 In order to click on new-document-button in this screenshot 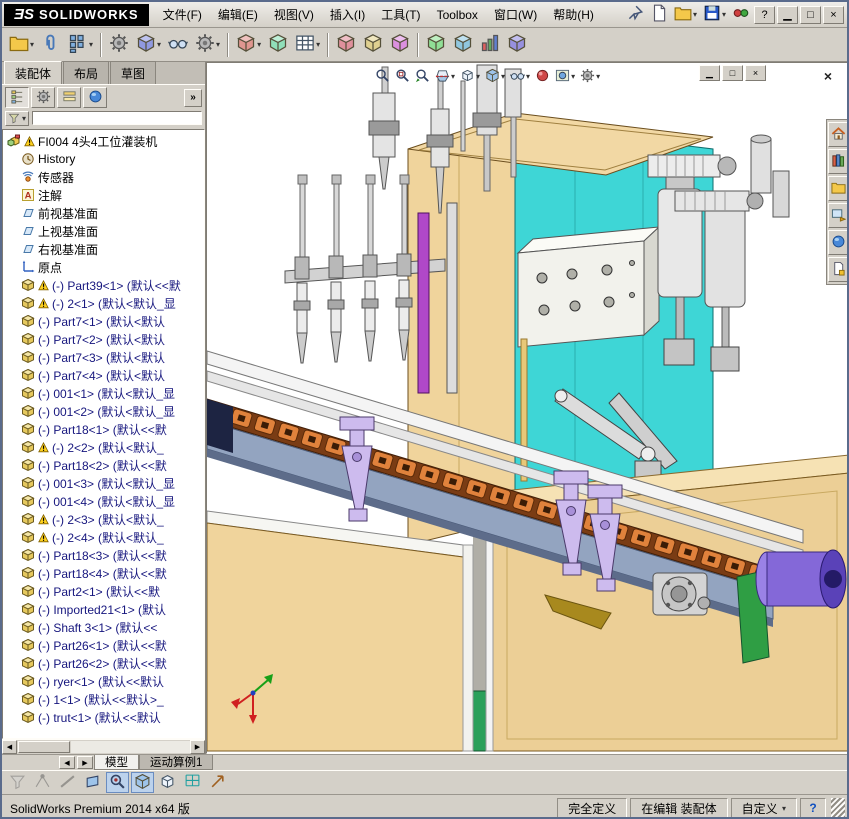, I will do `click(659, 15)`.